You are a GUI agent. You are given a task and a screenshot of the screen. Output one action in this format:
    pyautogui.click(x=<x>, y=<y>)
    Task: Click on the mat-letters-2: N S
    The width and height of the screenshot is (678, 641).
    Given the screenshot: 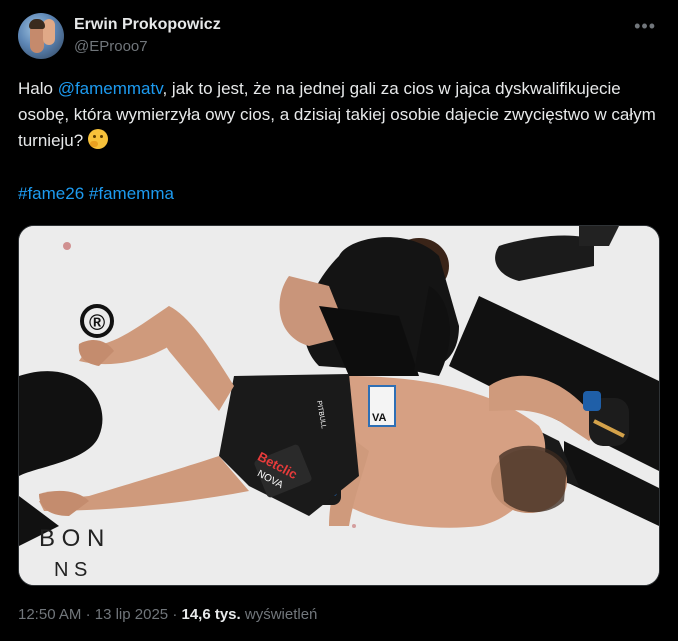 What is the action you would take?
    pyautogui.click(x=70, y=570)
    